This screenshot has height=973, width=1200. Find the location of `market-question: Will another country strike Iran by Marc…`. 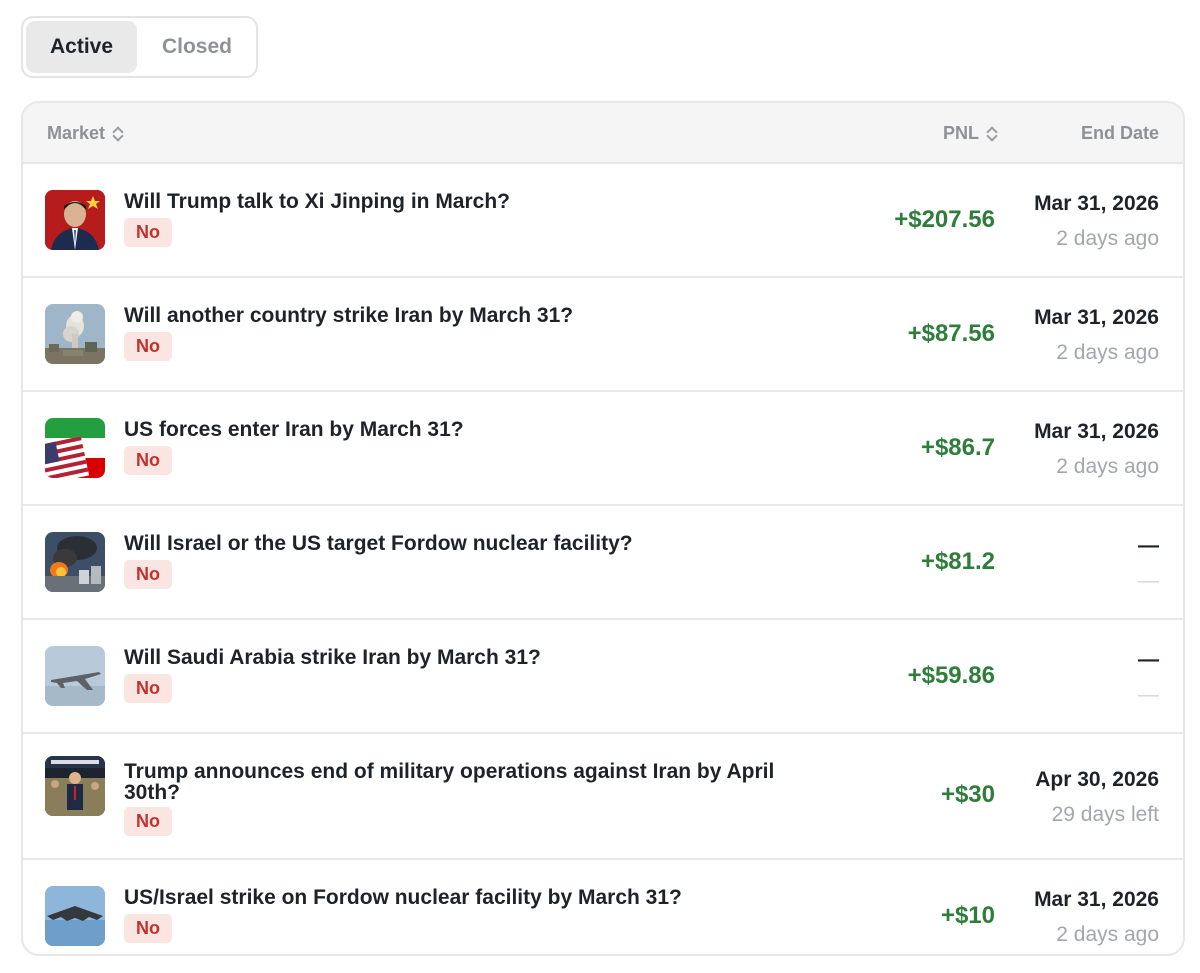

market-question: Will another country strike Iran by Marc… is located at coordinates (464, 315).